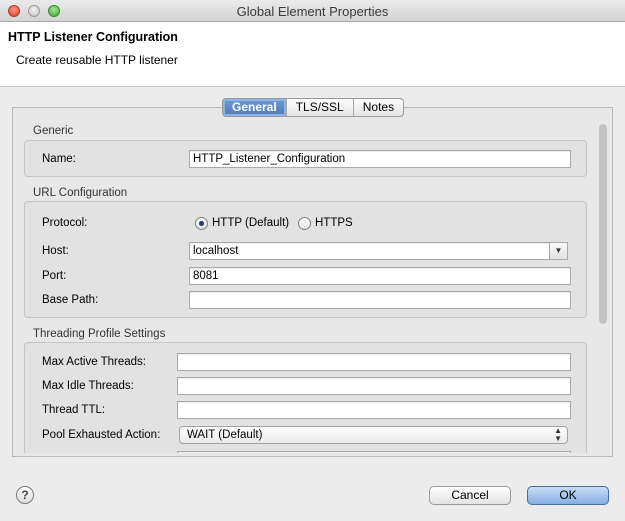  I want to click on port-field: 8081, so click(380, 276).